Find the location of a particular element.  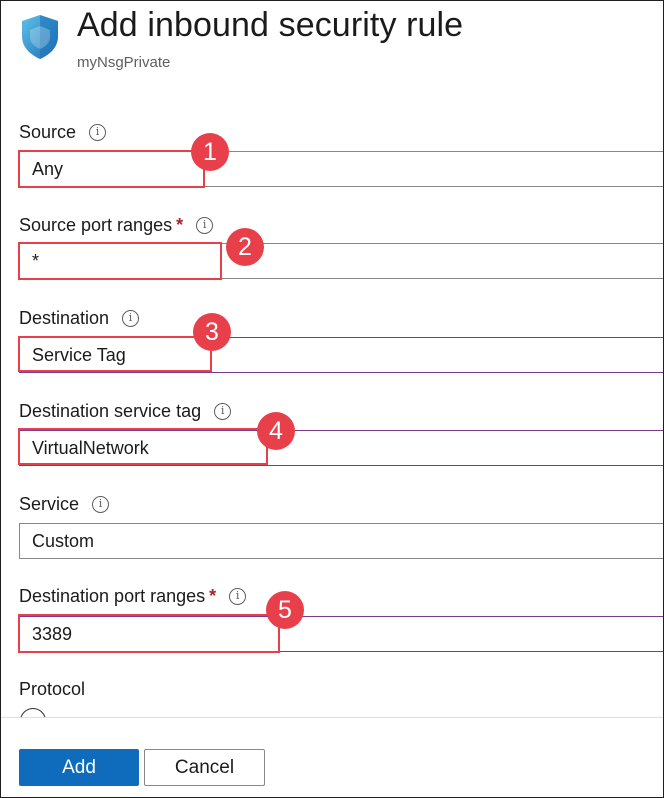

step-badge: 5 is located at coordinates (285, 610).